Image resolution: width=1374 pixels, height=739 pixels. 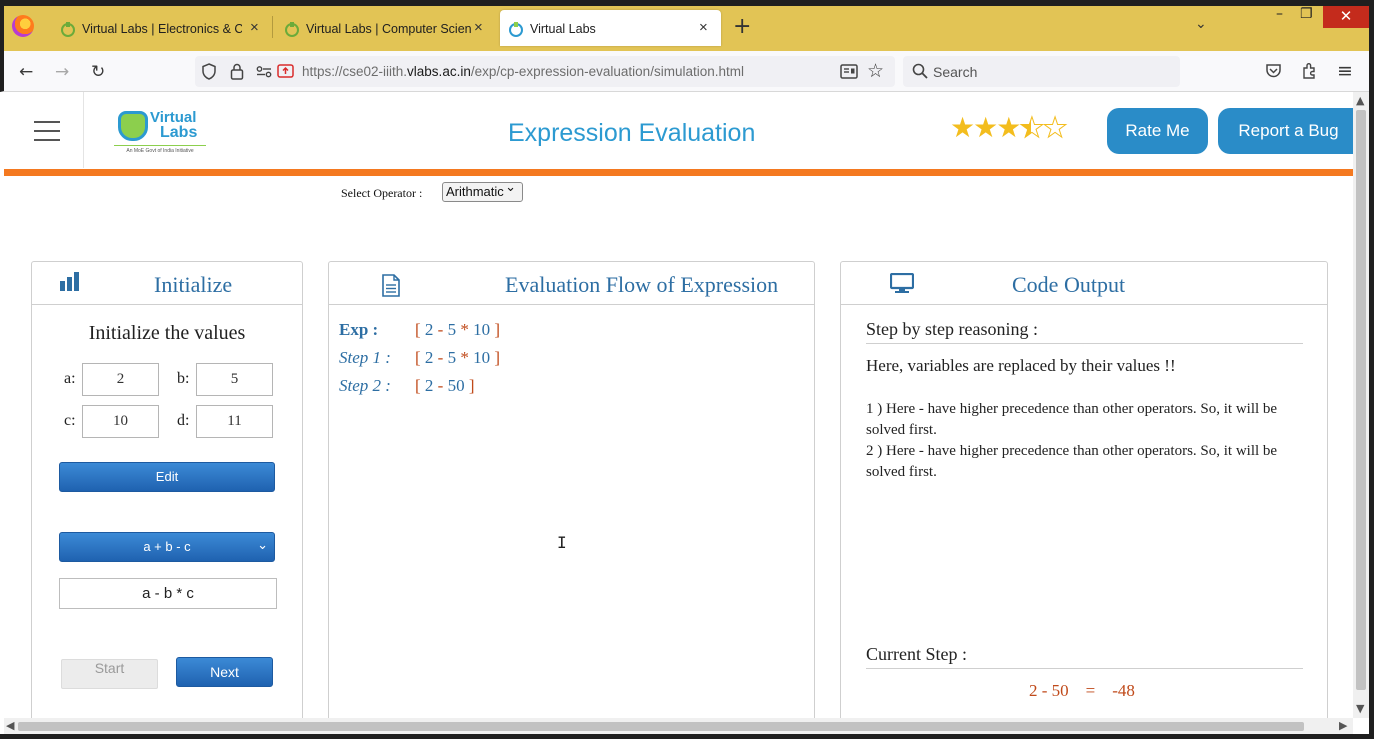 What do you see at coordinates (234, 421) in the screenshot?
I see `var-d-input: 11` at bounding box center [234, 421].